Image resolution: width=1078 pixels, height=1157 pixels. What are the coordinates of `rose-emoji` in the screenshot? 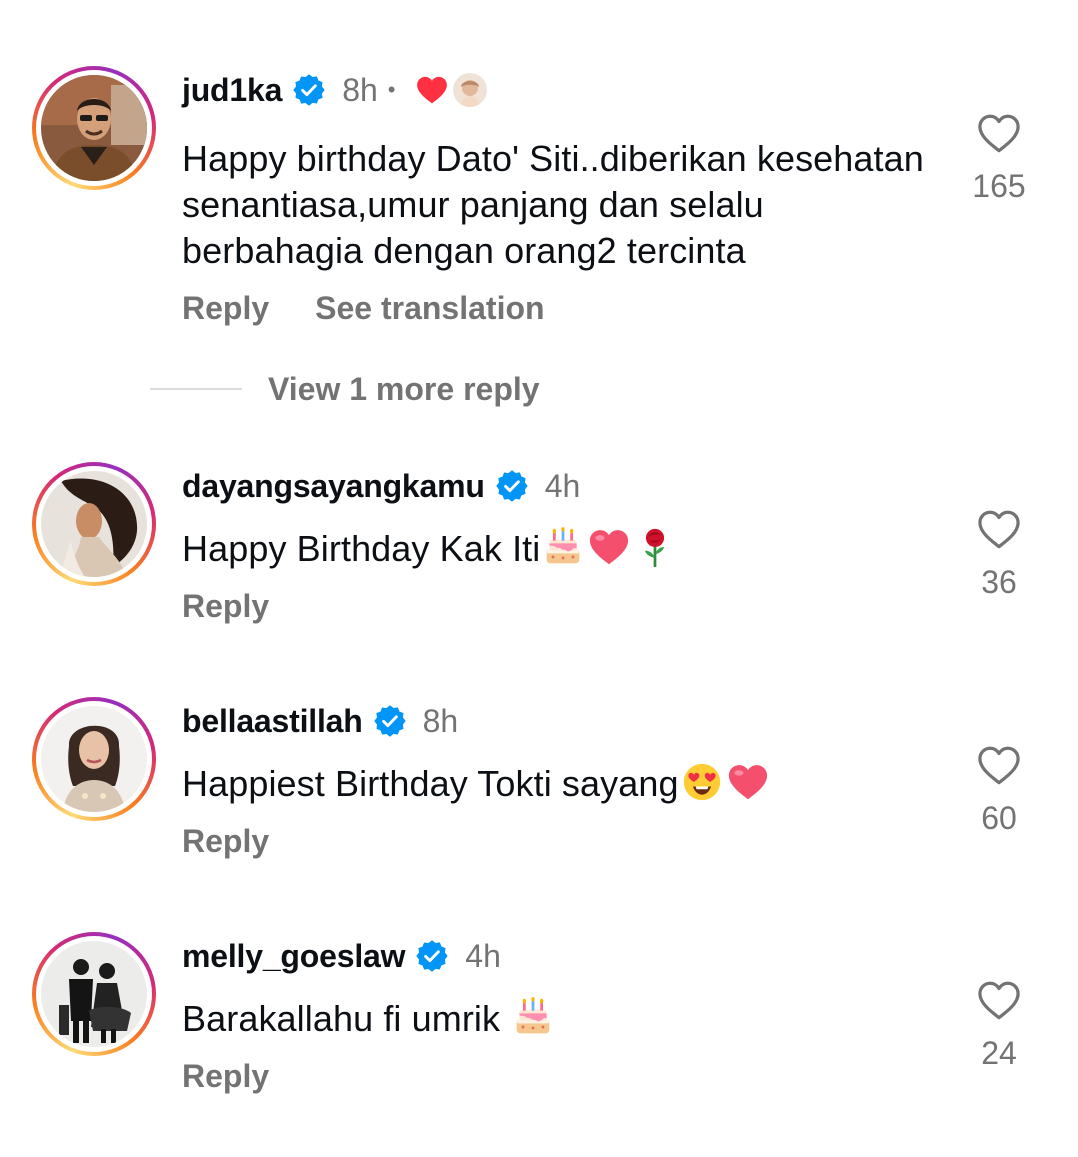 It's located at (655, 547).